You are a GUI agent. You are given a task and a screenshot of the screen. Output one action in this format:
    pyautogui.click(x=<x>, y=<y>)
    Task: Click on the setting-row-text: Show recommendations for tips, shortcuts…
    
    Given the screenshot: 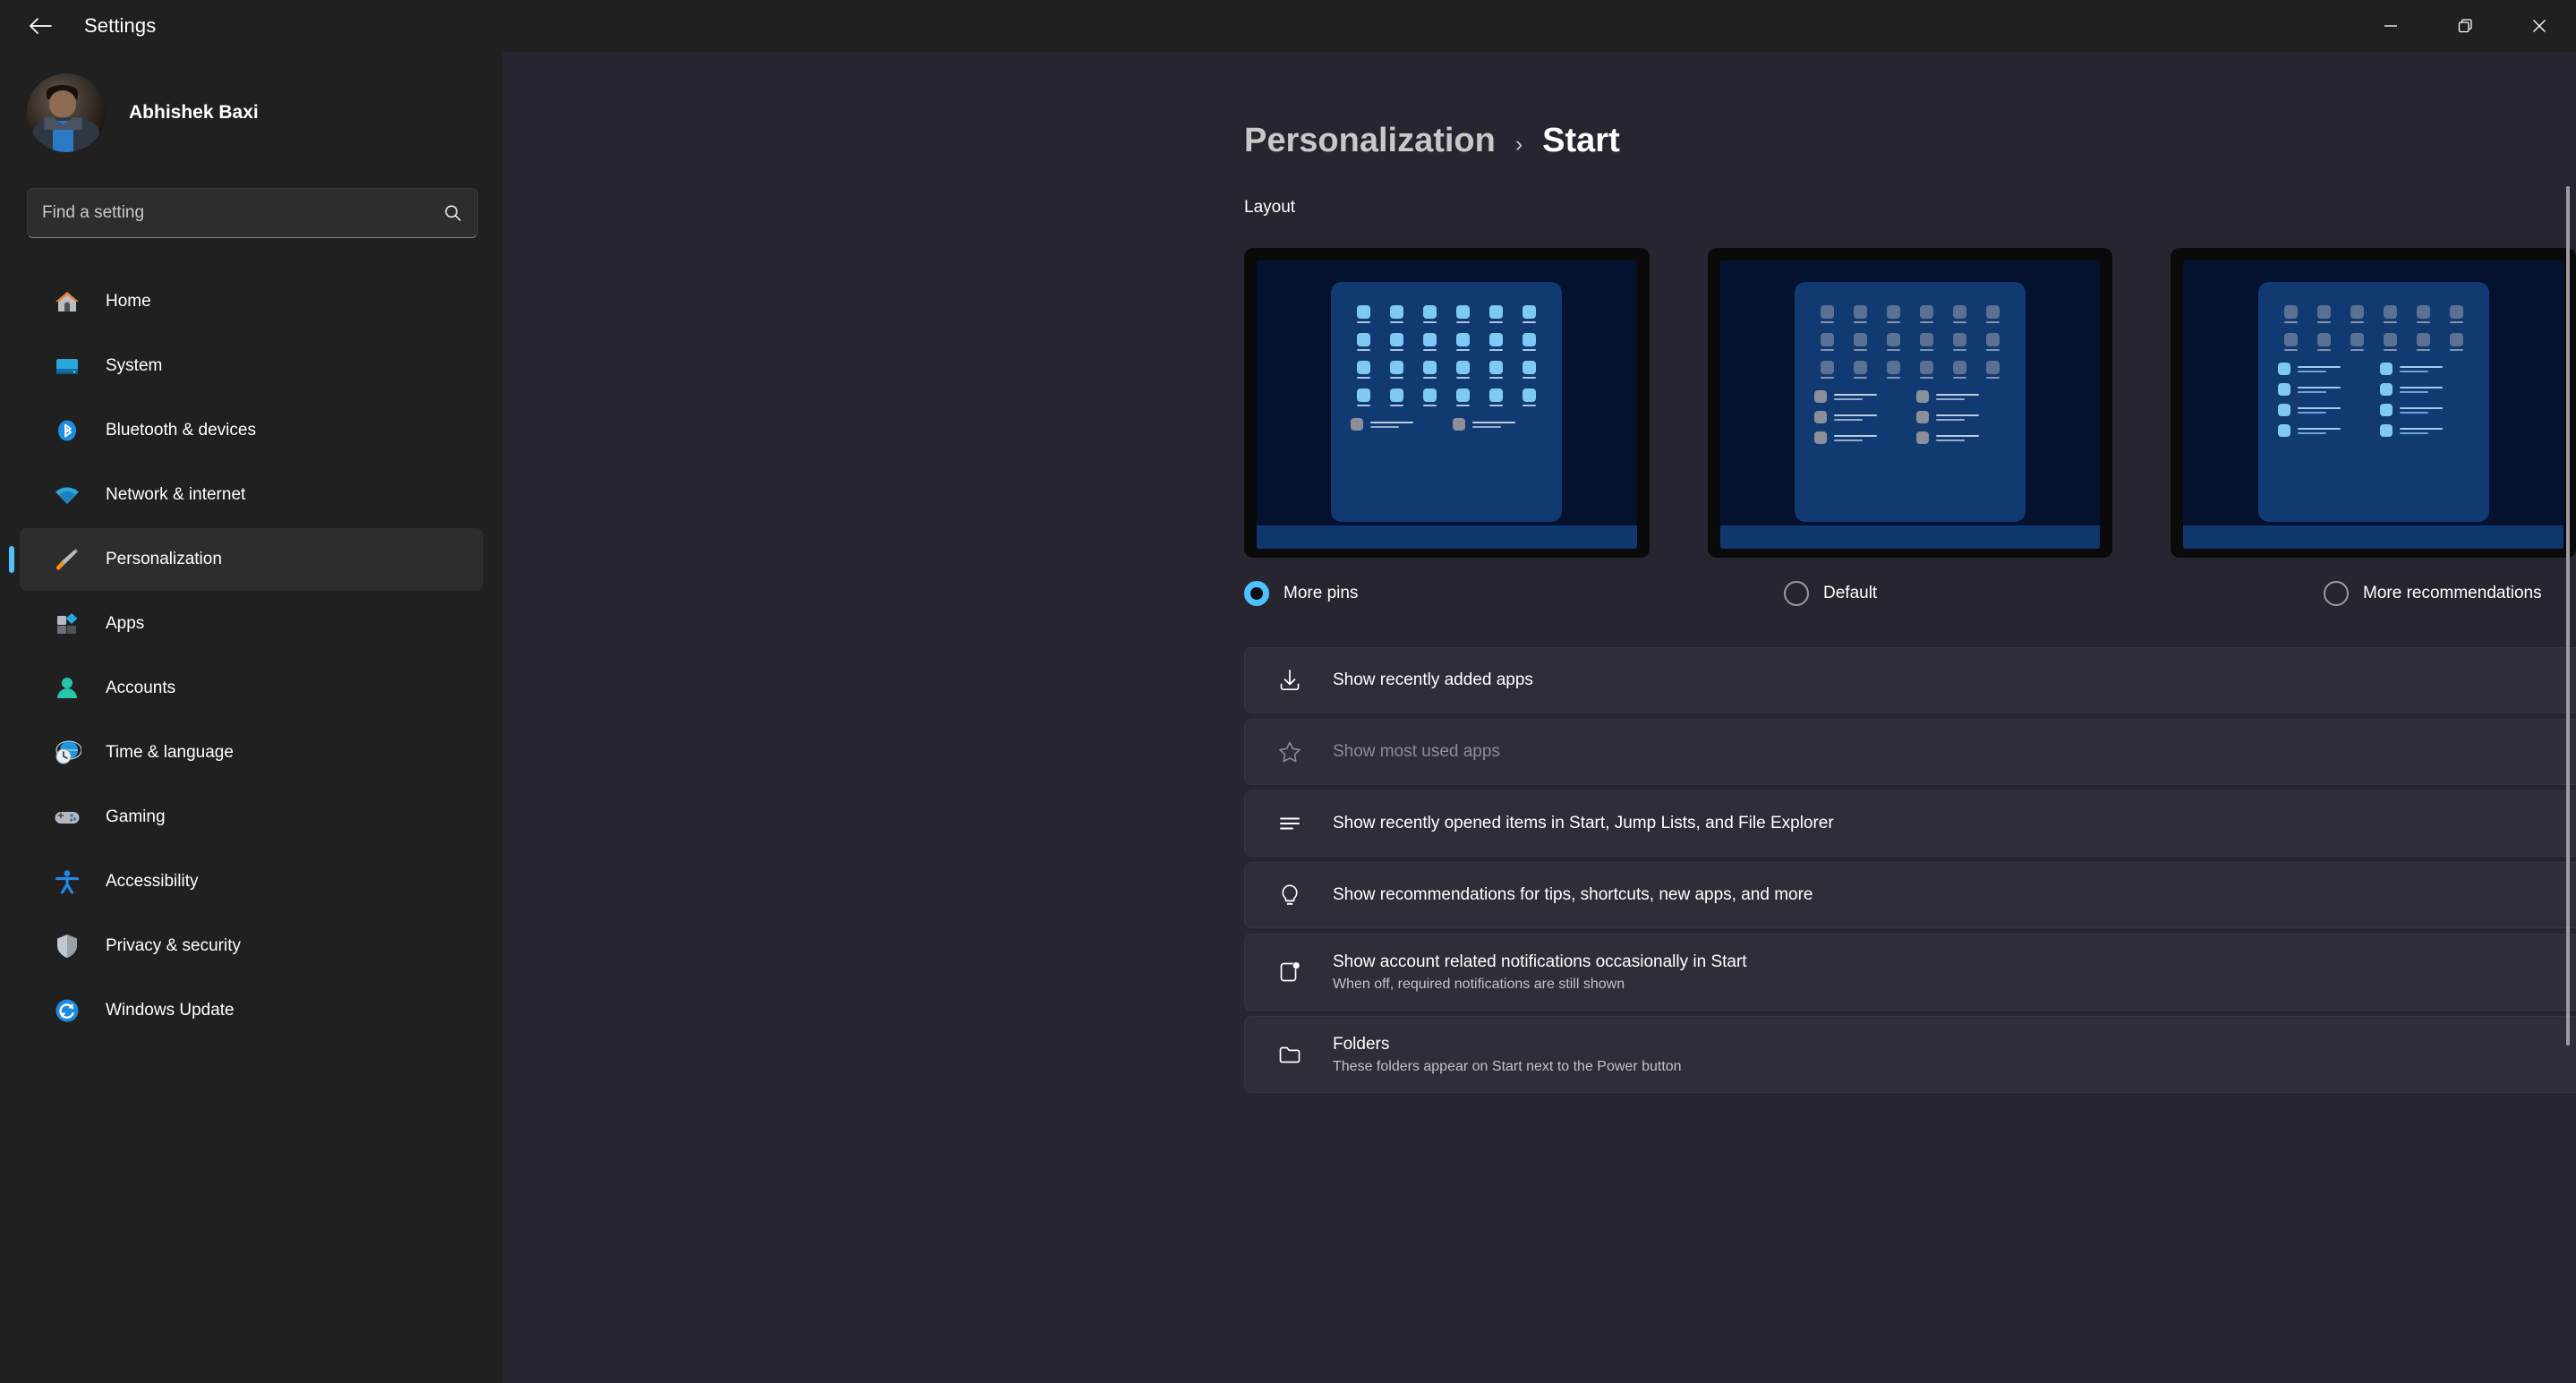 What is the action you would take?
    pyautogui.click(x=1954, y=895)
    